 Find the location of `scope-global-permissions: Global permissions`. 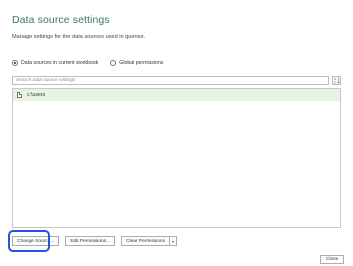

scope-global-permissions: Global permissions is located at coordinates (136, 63).